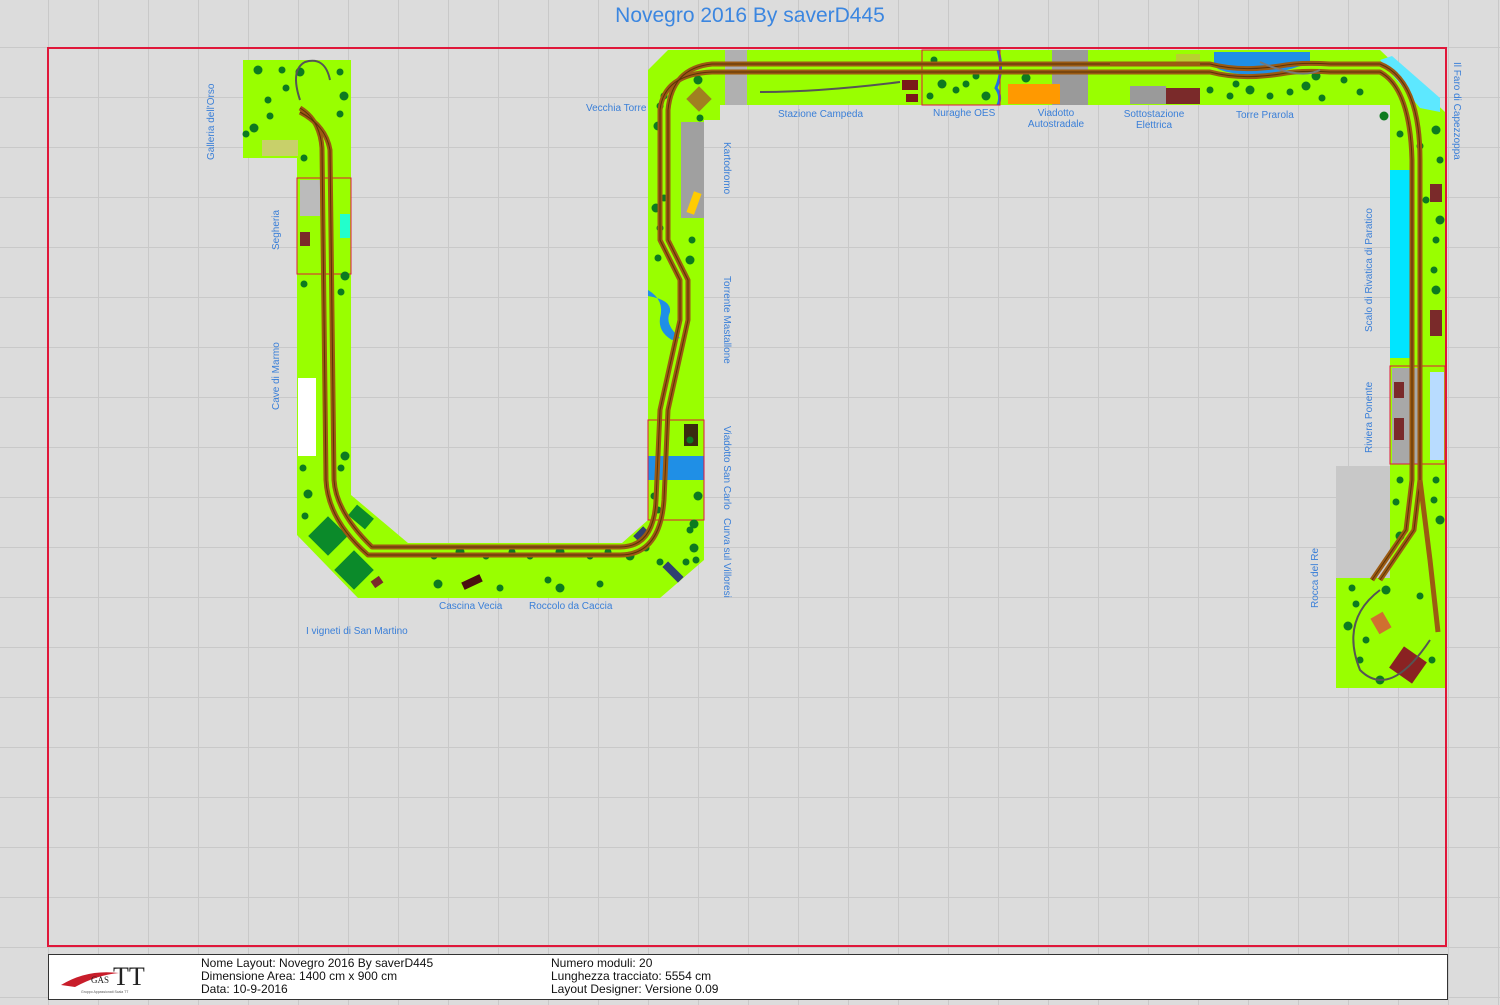  I want to click on module-torrente-mastallone, so click(676, 320).